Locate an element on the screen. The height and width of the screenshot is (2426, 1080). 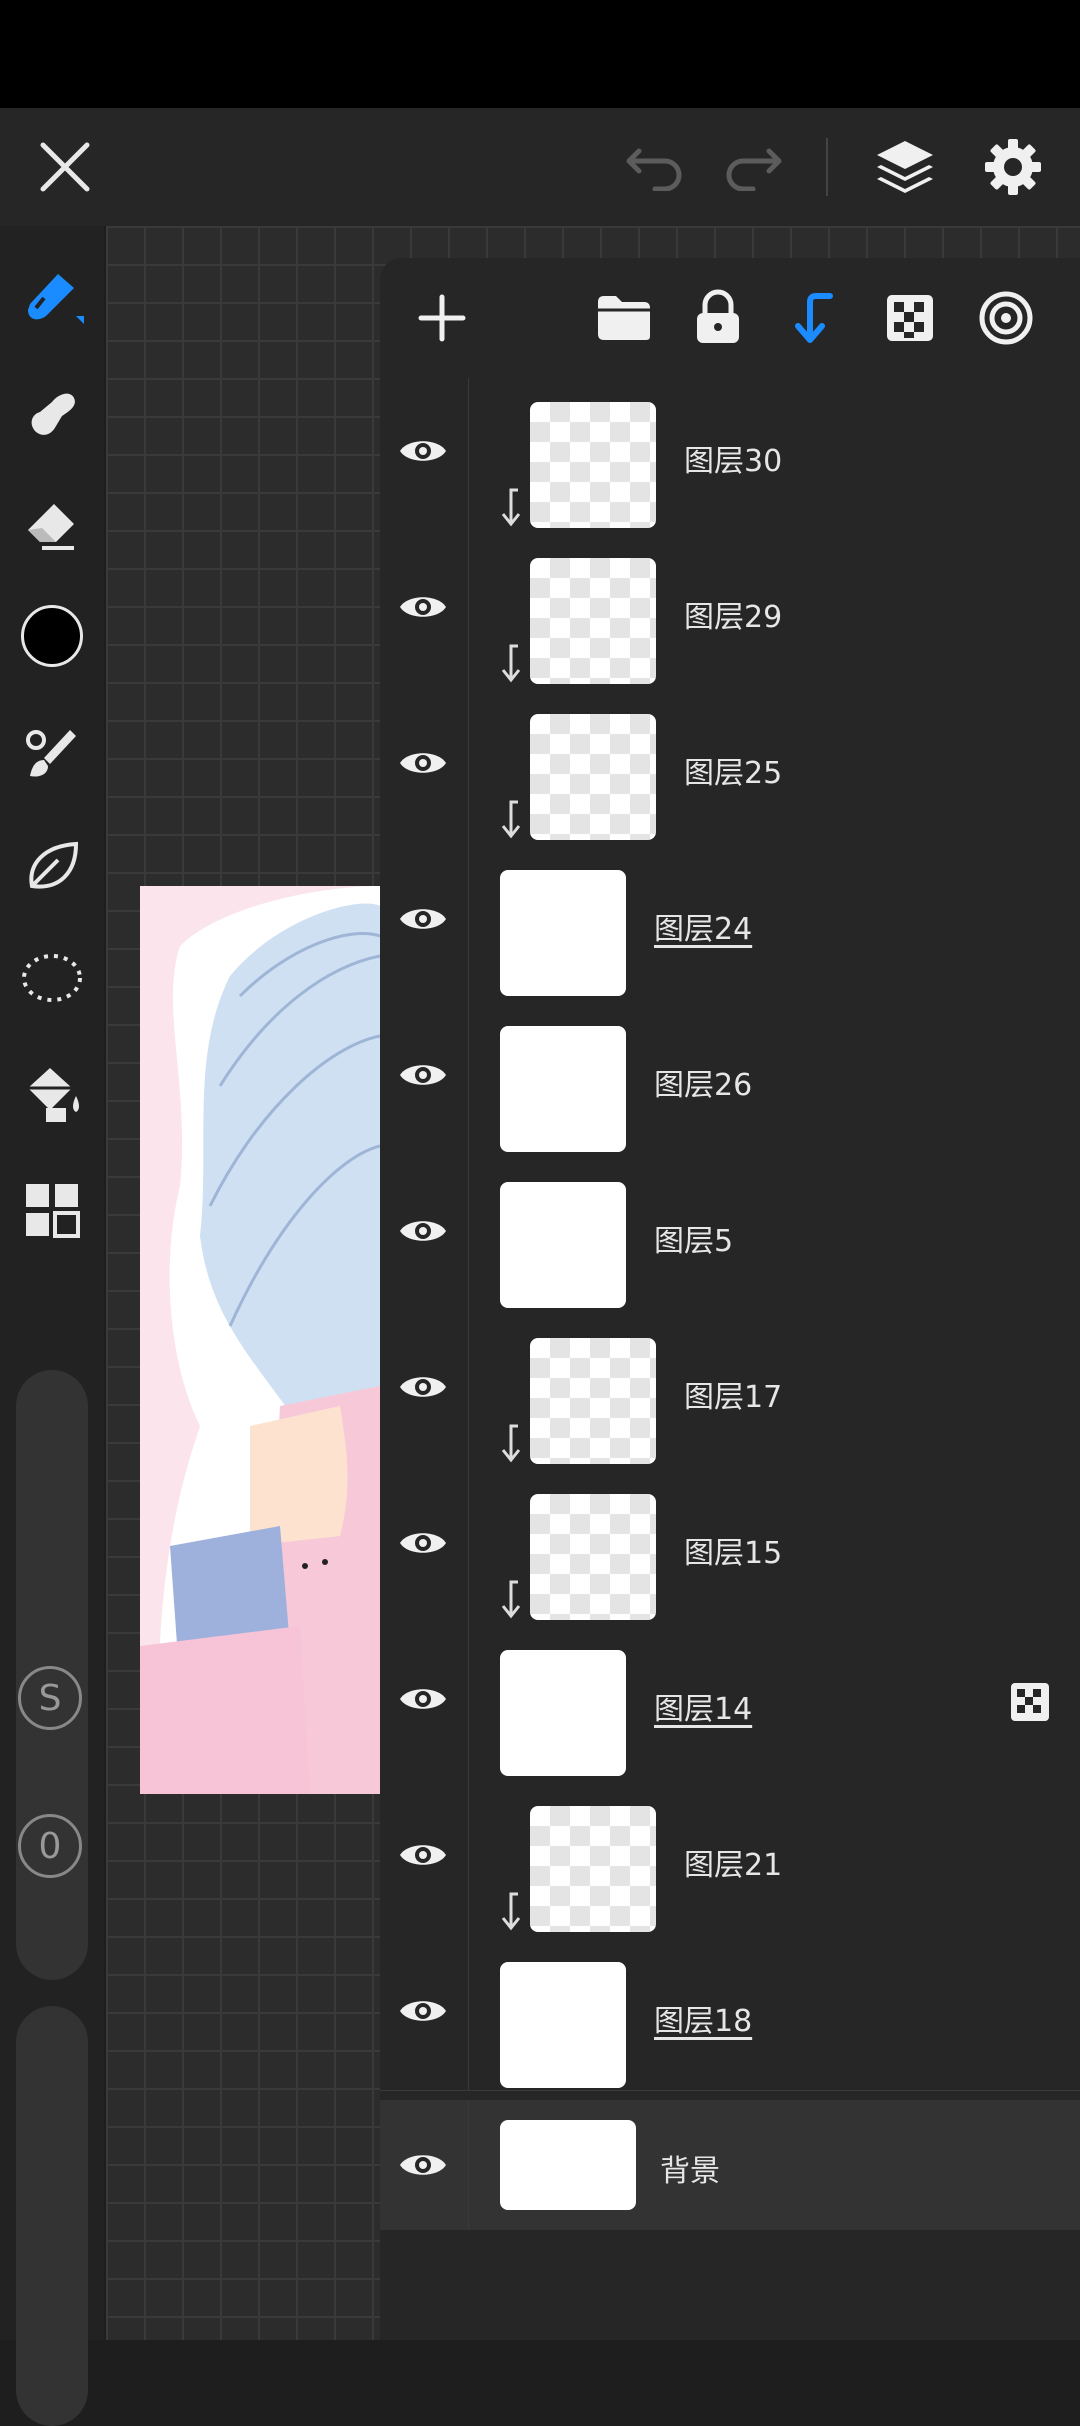
layer-row: 图层26 is located at coordinates (730, 1076).